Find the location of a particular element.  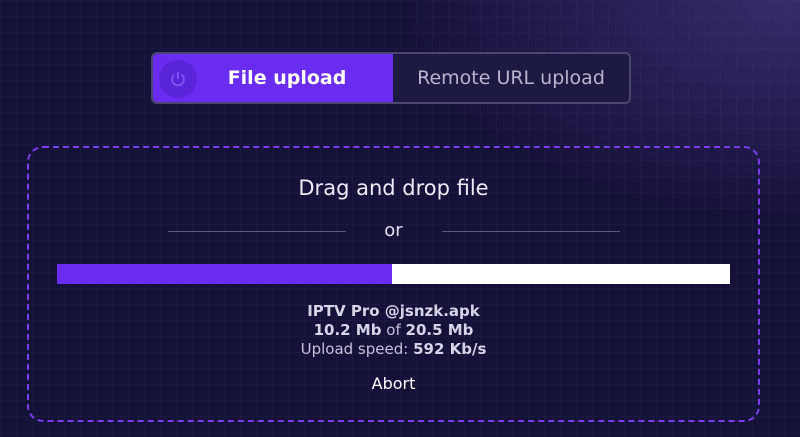

power-icon is located at coordinates (178, 79).